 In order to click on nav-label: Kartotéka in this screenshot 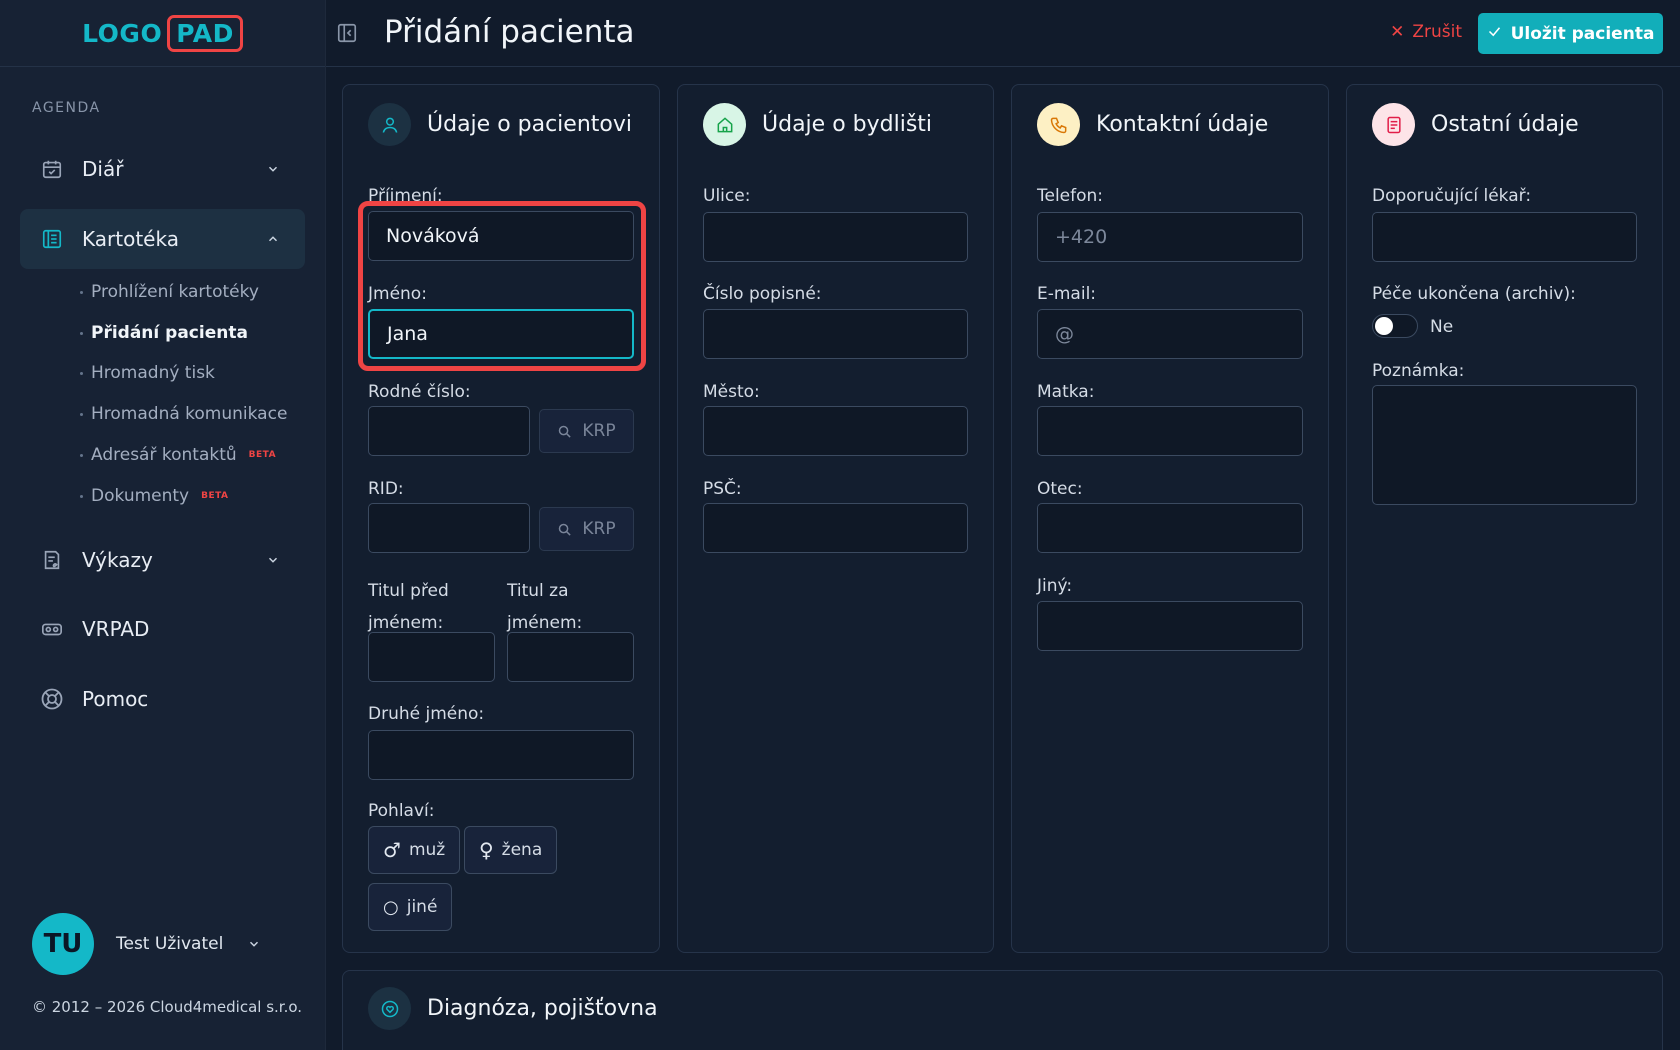, I will do `click(130, 239)`.